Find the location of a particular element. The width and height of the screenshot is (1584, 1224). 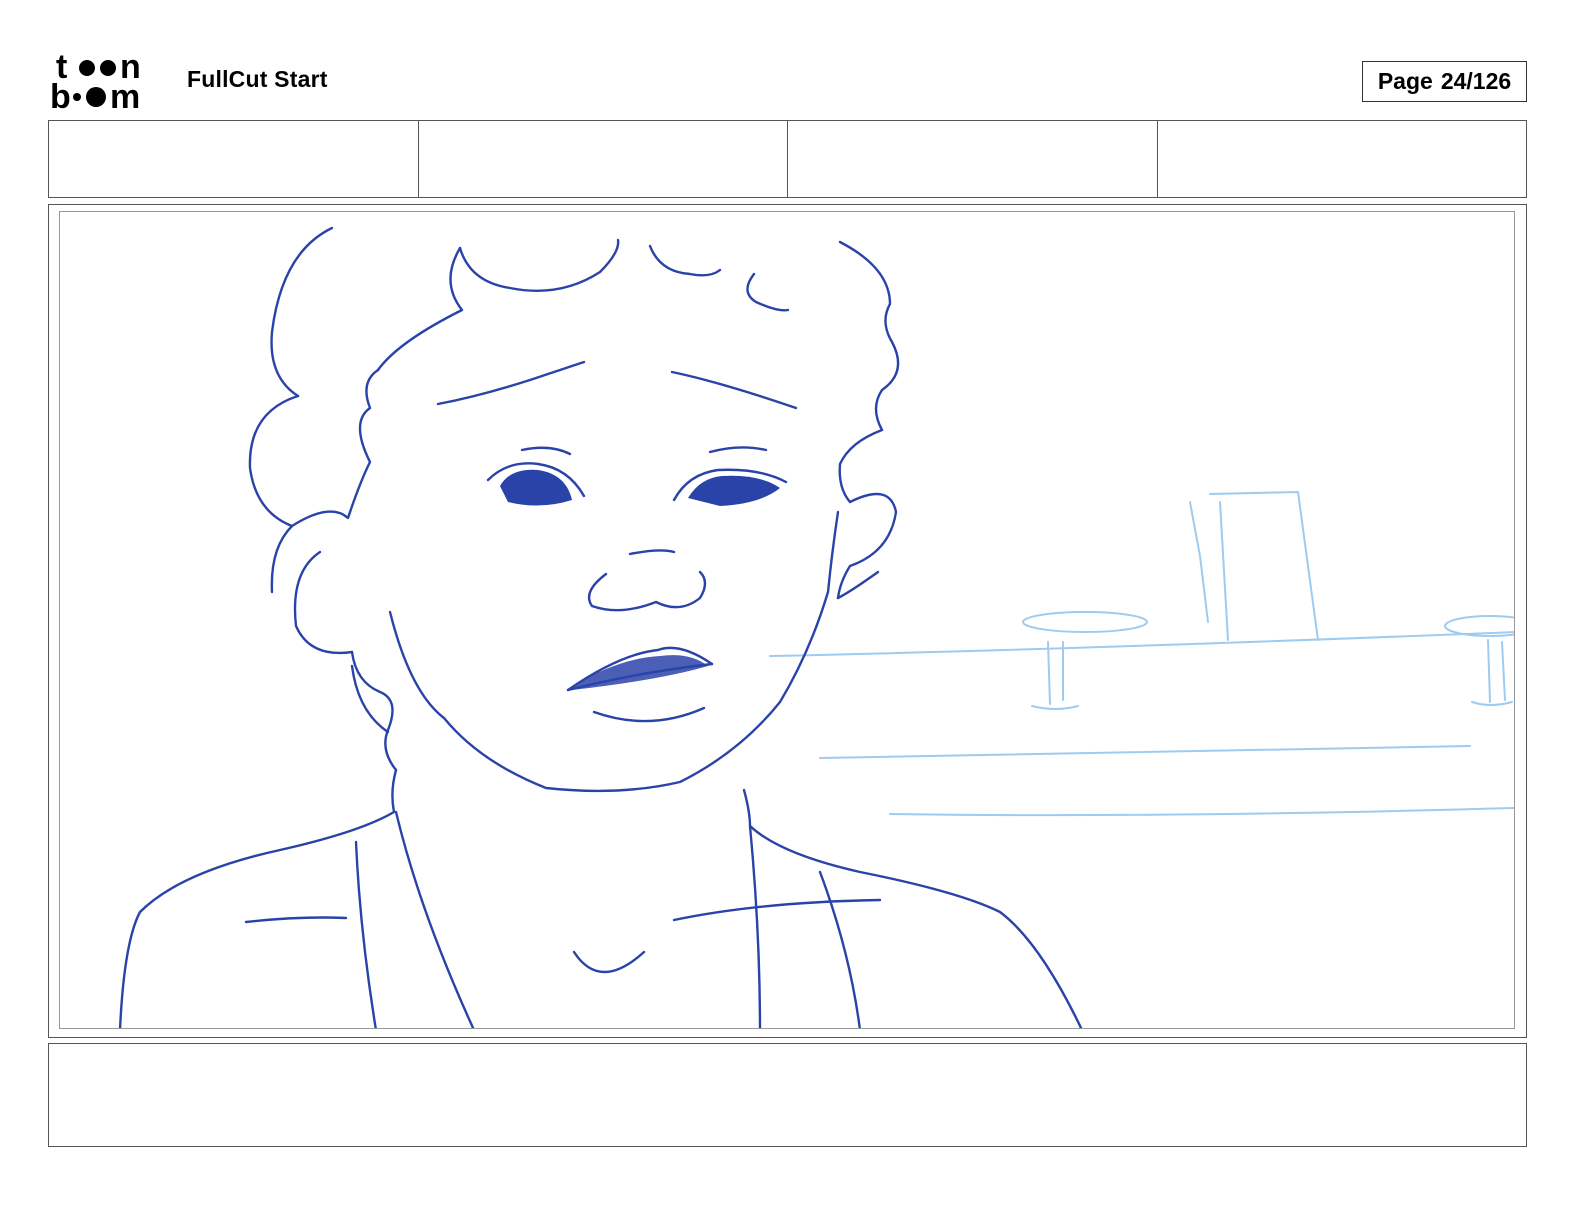

page-indicator: Page 24/126 is located at coordinates (1444, 81).